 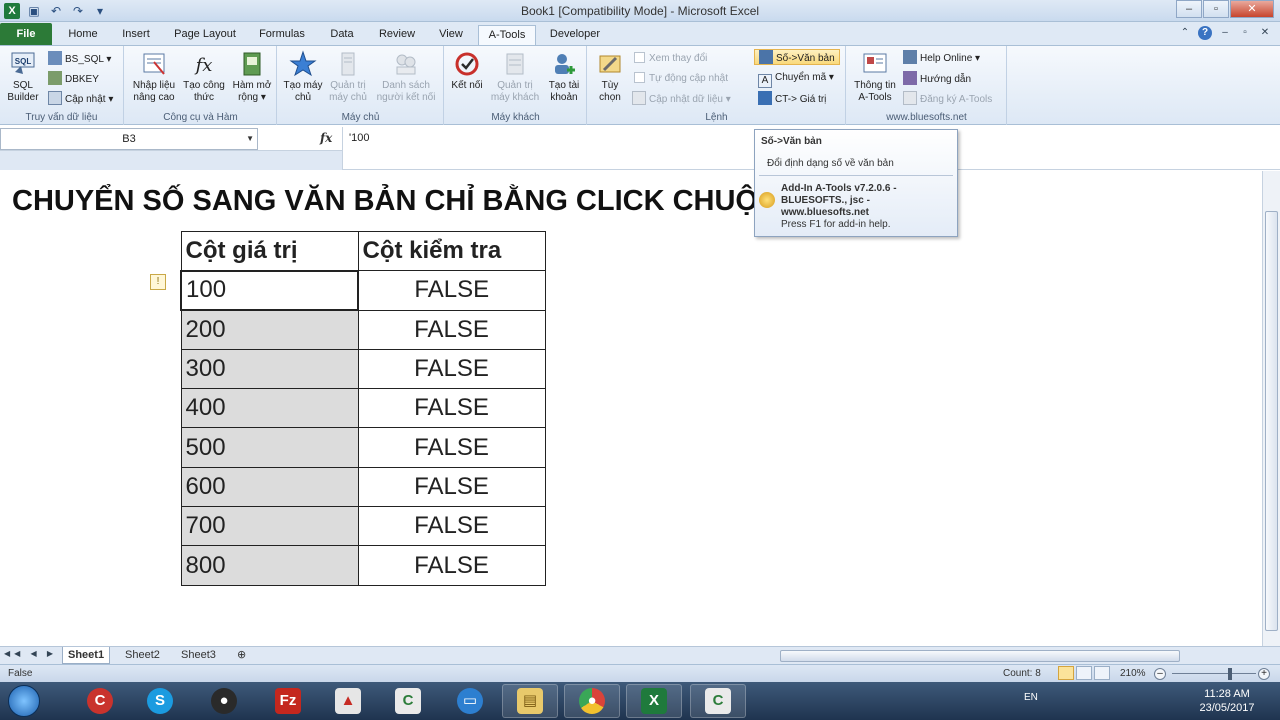 I want to click on cell-value: 300, so click(x=269, y=369).